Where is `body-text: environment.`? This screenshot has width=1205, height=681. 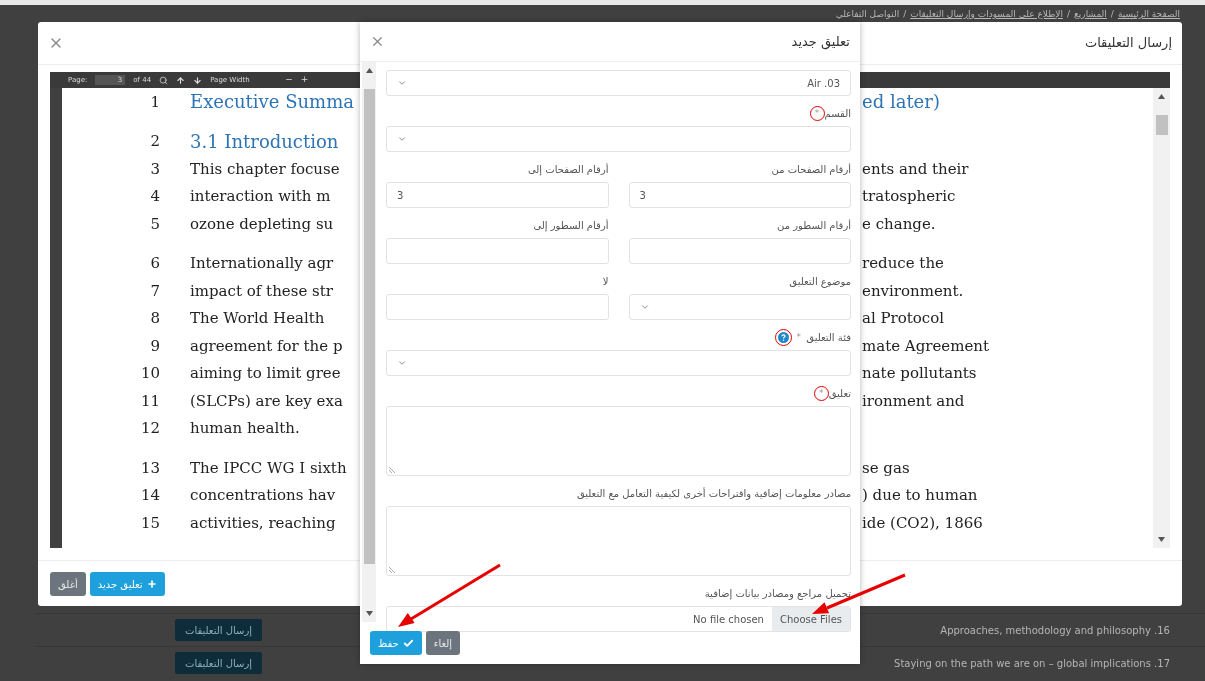 body-text: environment. is located at coordinates (913, 291).